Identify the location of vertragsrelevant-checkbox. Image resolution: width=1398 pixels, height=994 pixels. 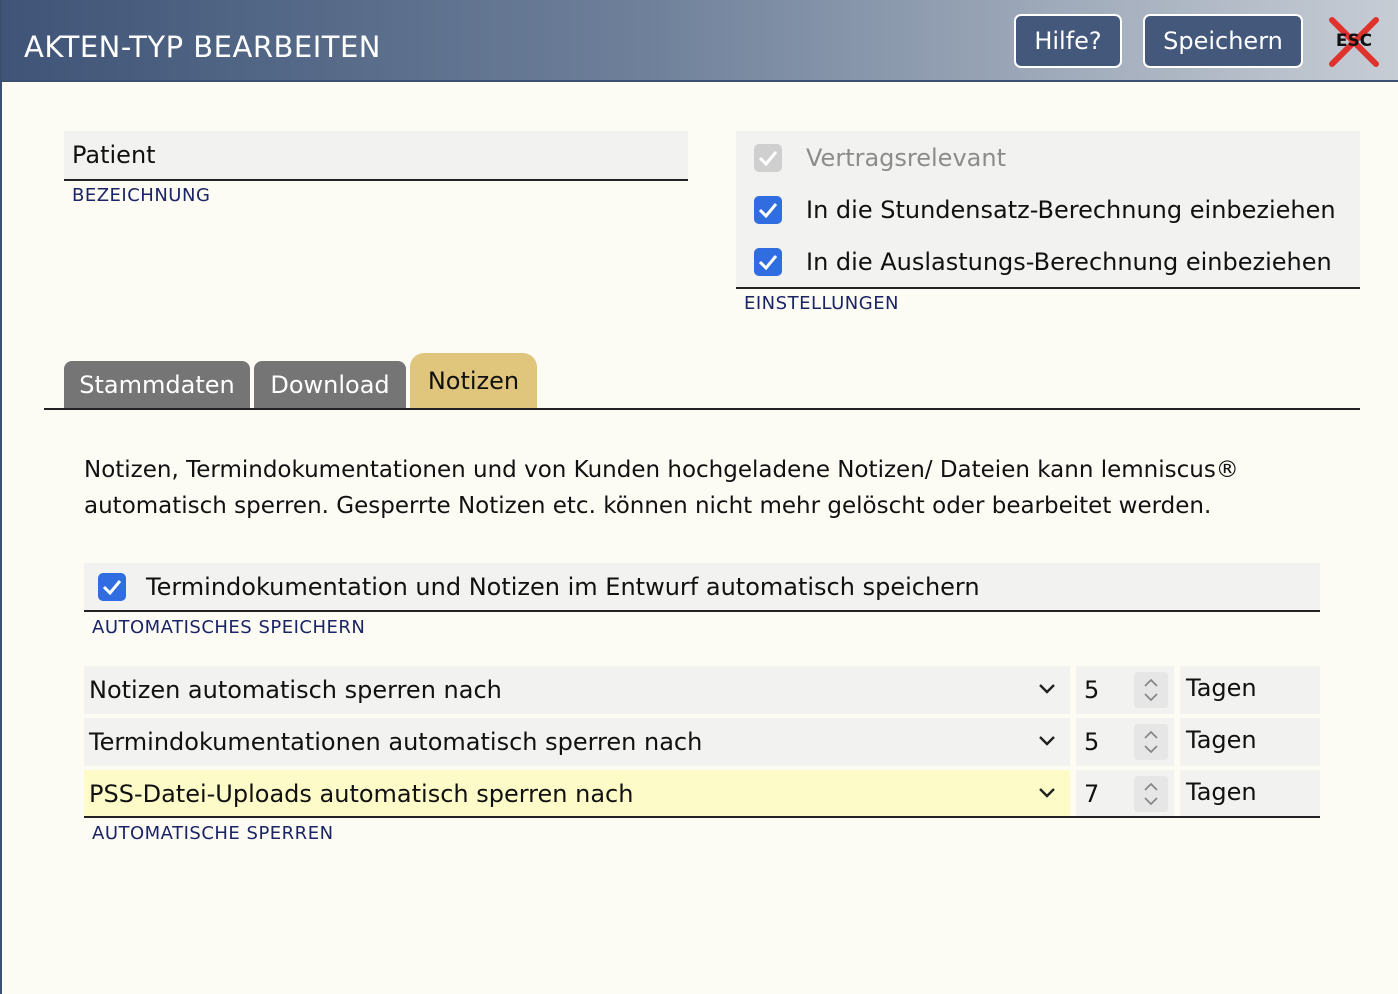
(768, 158).